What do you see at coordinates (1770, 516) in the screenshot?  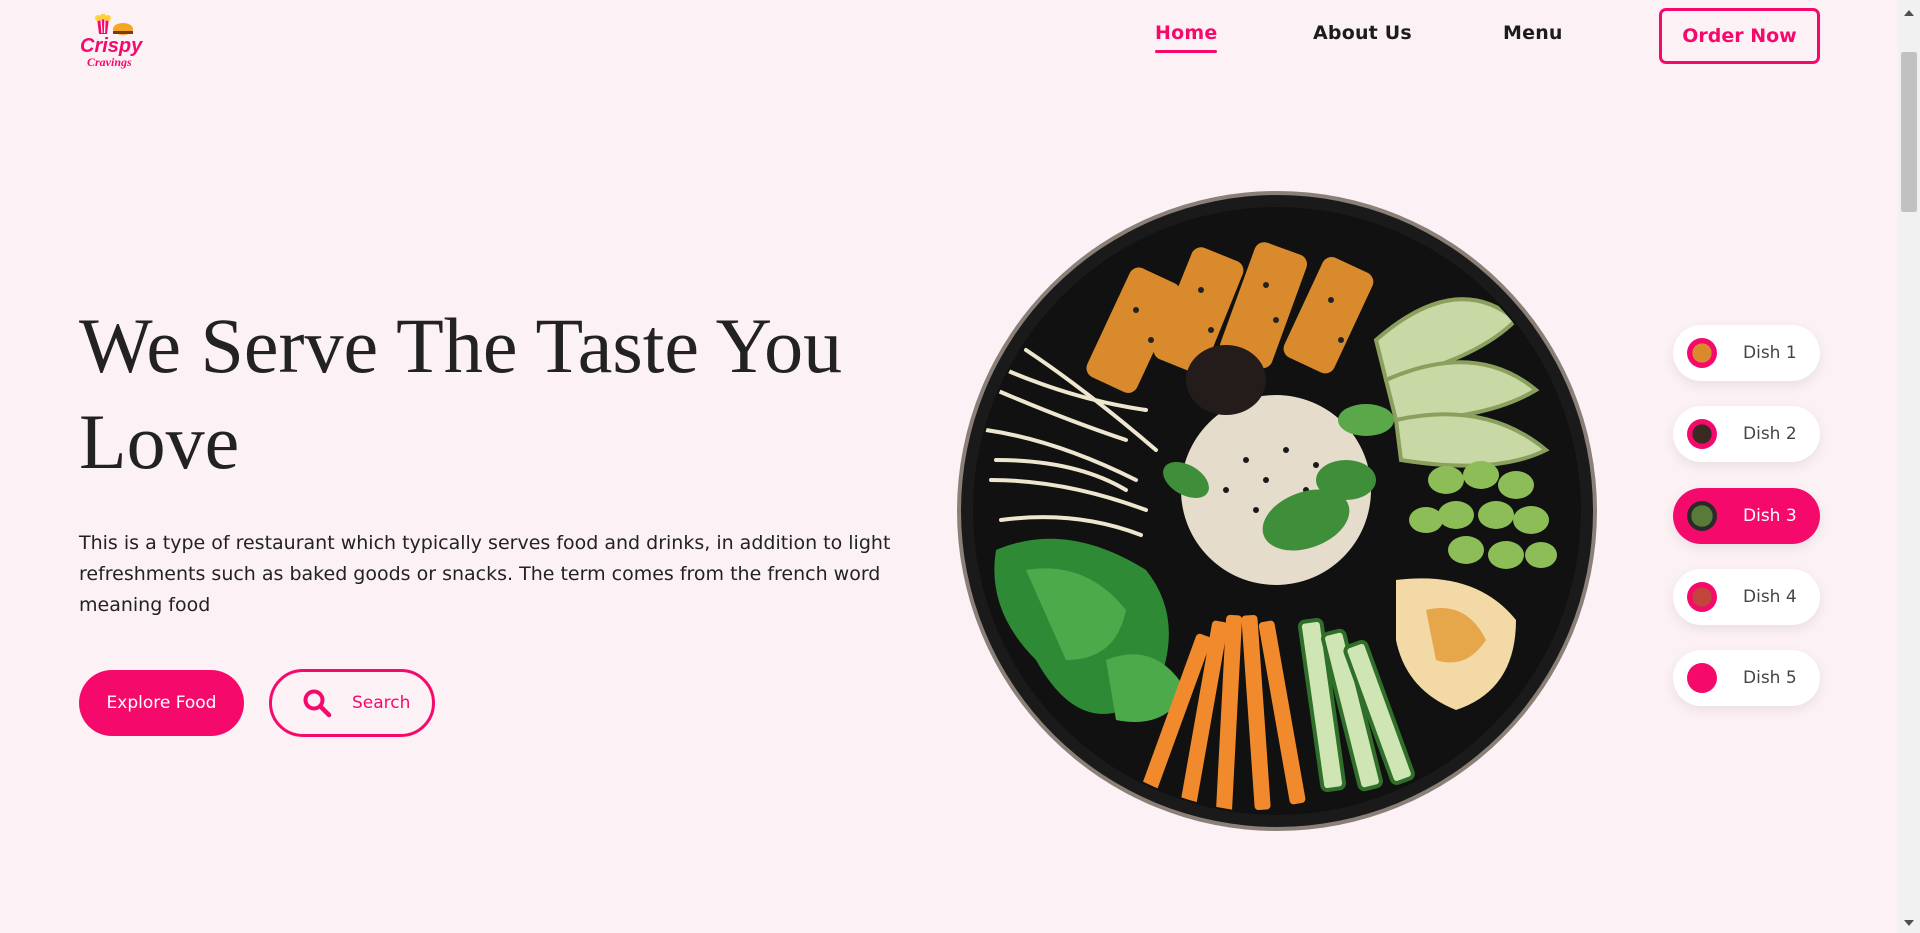 I see `dish-label: Dish 3` at bounding box center [1770, 516].